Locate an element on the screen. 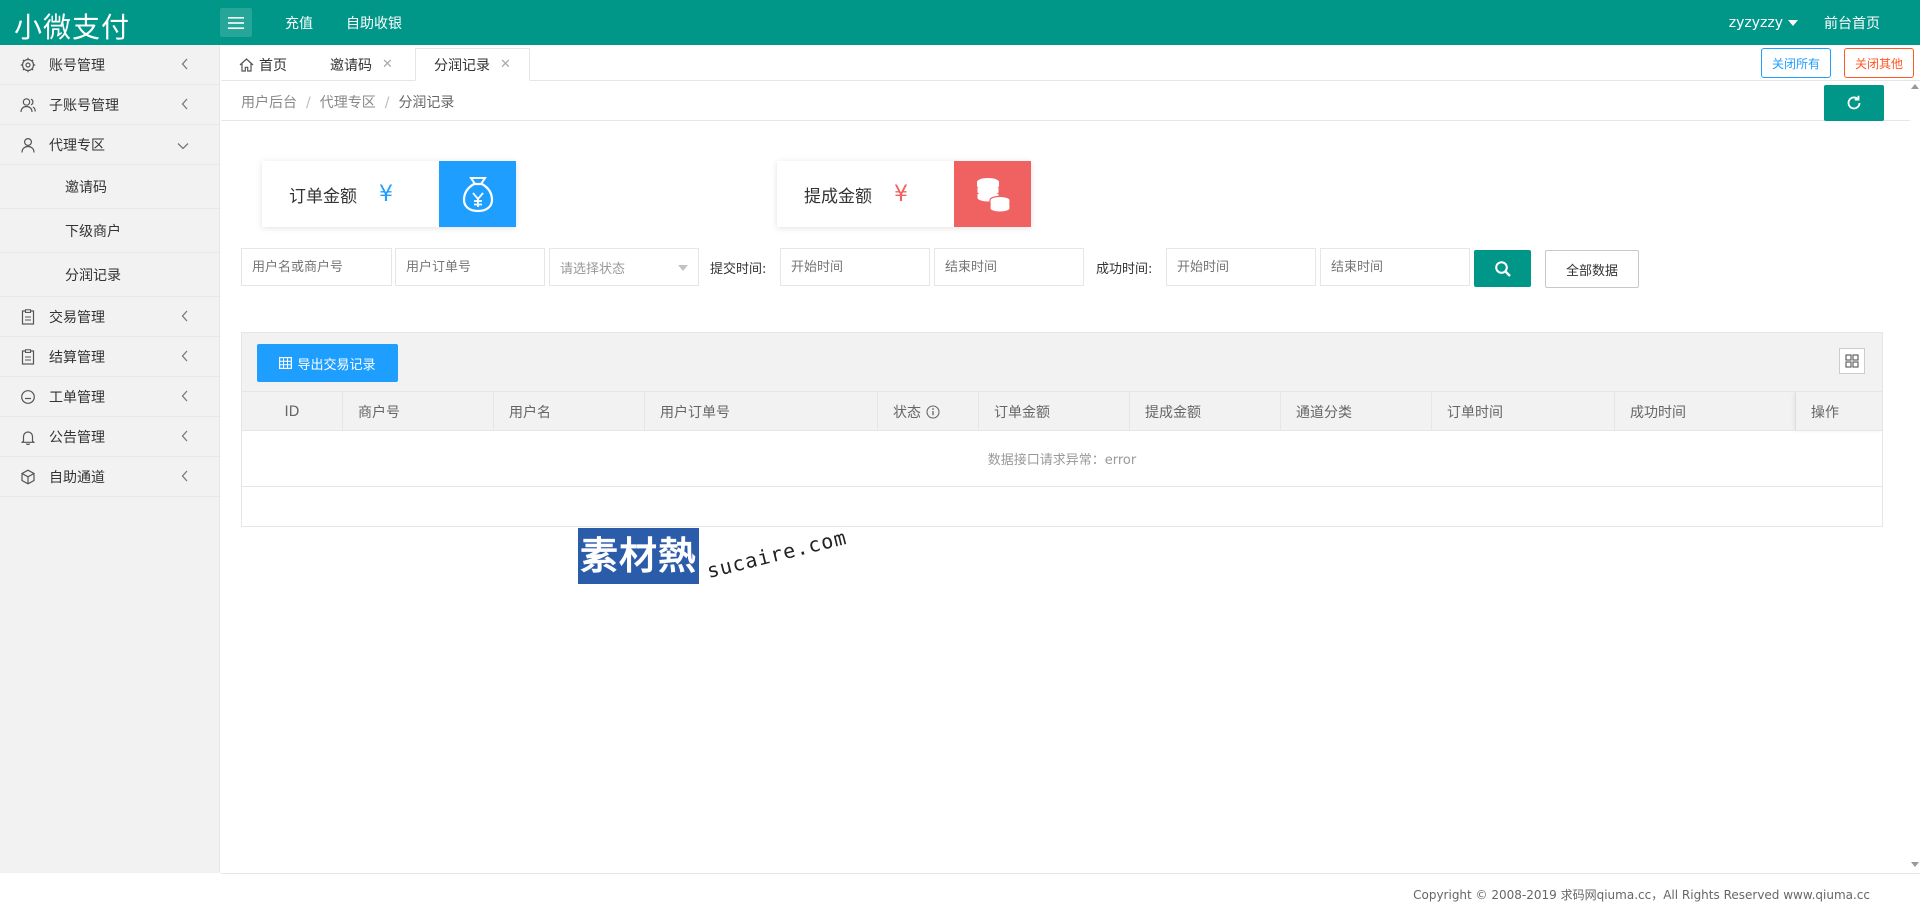 This screenshot has height=915, width=1920. sidebar-item-label: 代理专区 is located at coordinates (77, 145).